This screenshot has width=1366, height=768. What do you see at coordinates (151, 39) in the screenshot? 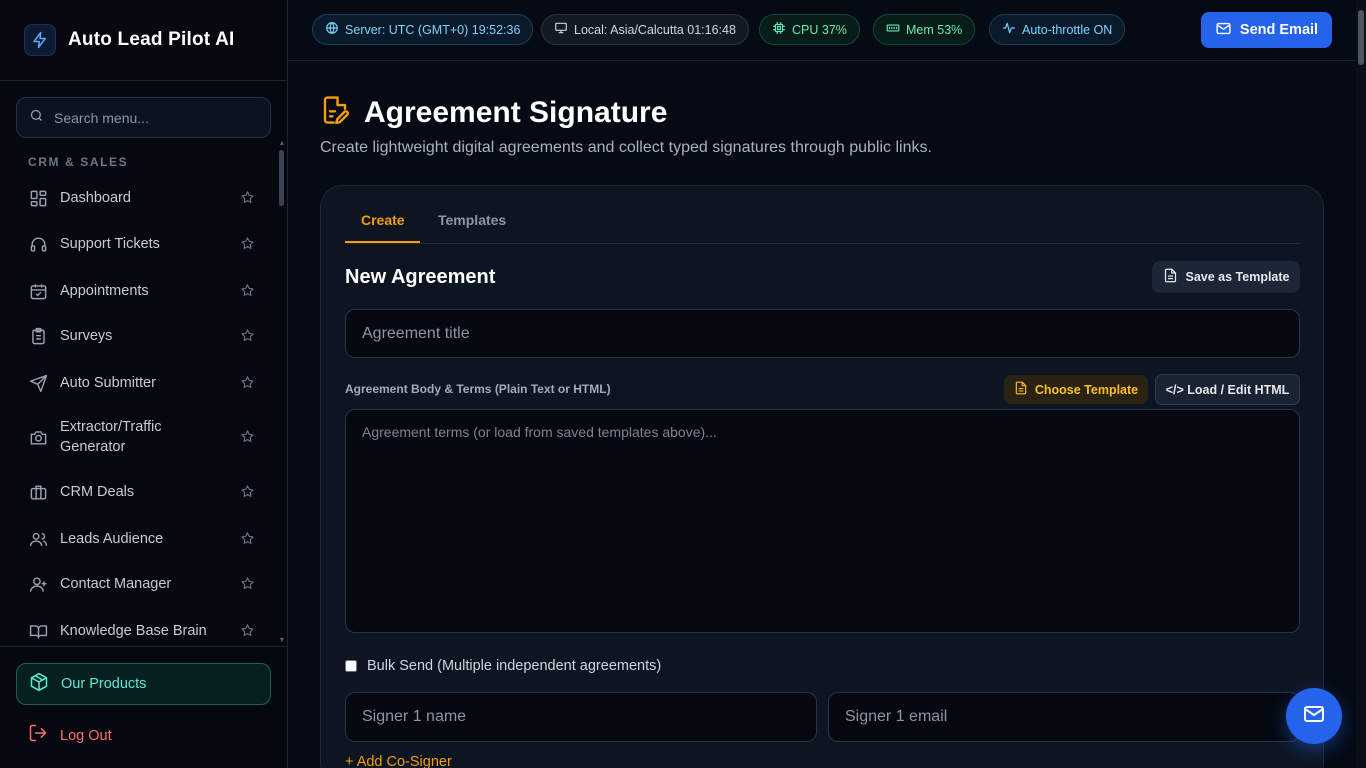
I see `brand-name: Auto Lead Pilot AI` at bounding box center [151, 39].